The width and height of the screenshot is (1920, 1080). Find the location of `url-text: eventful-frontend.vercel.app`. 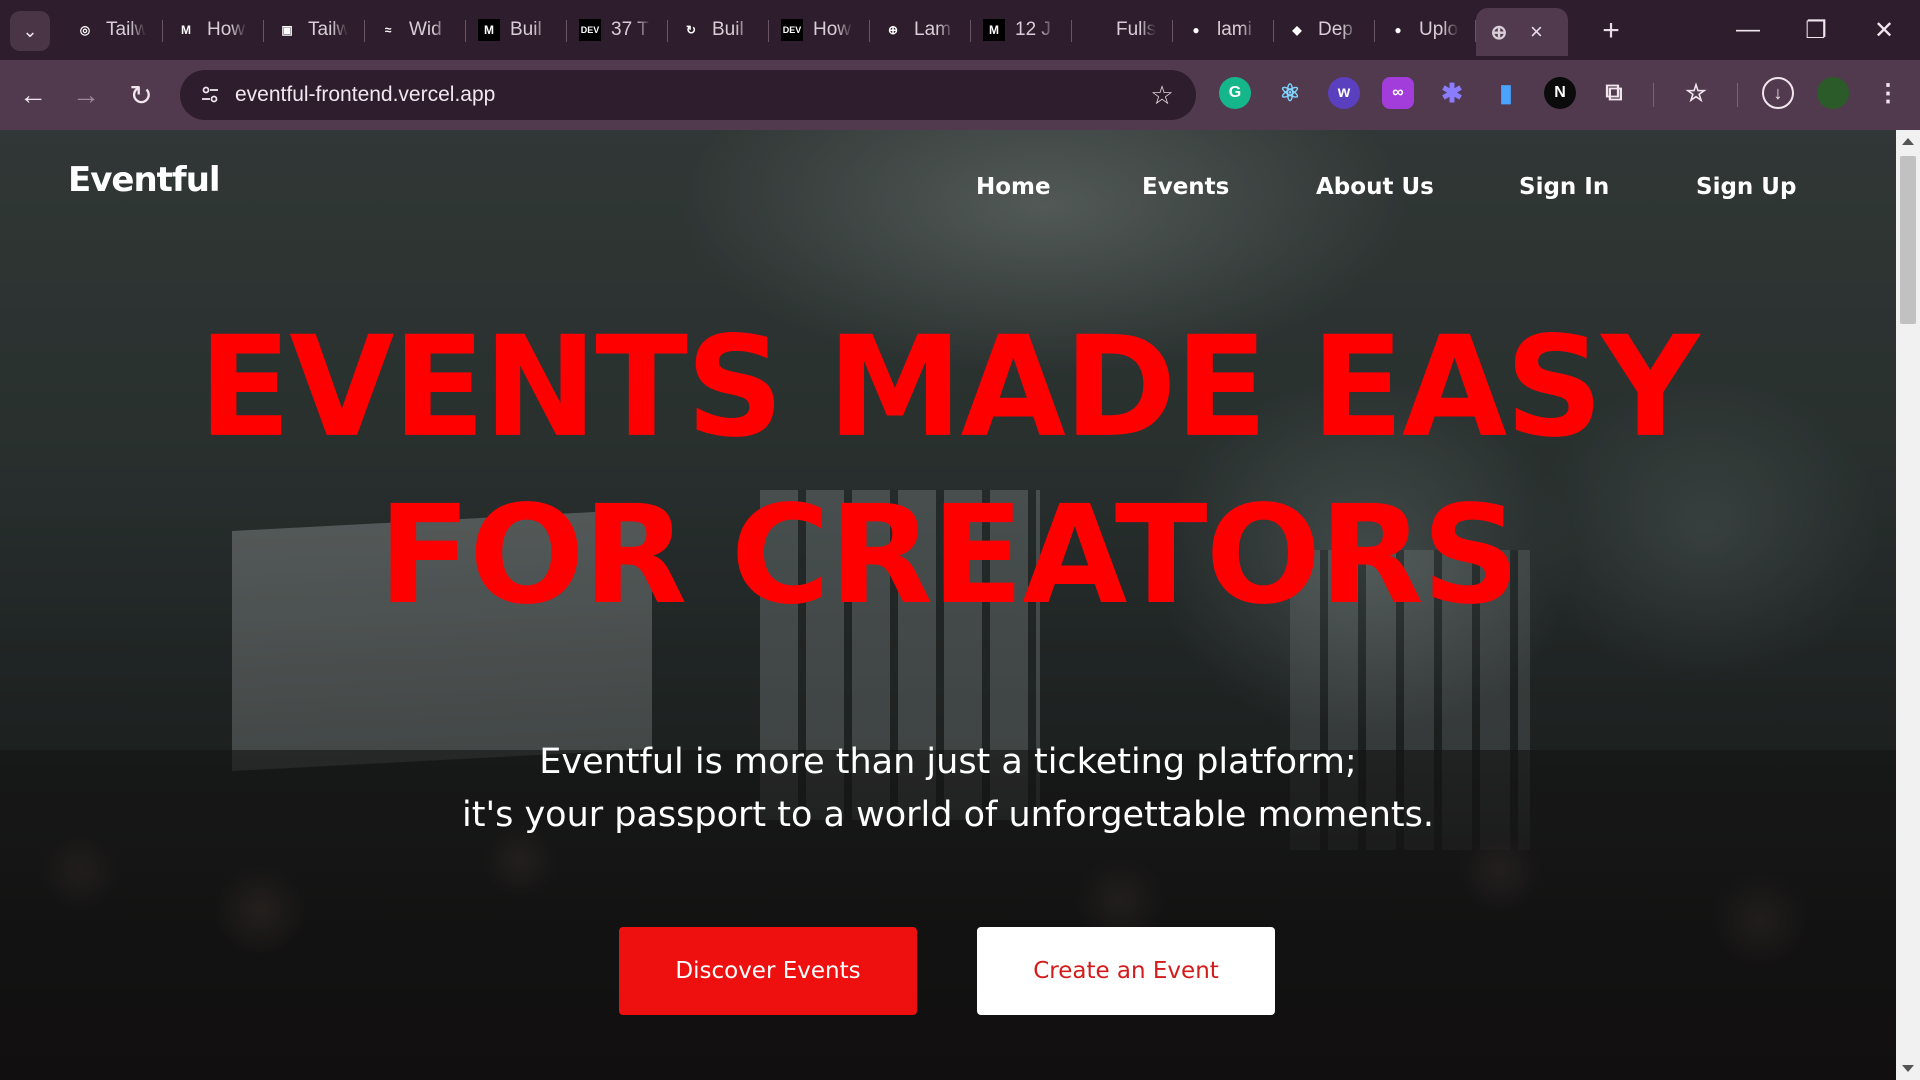

url-text: eventful-frontend.vercel.app is located at coordinates (365, 95).